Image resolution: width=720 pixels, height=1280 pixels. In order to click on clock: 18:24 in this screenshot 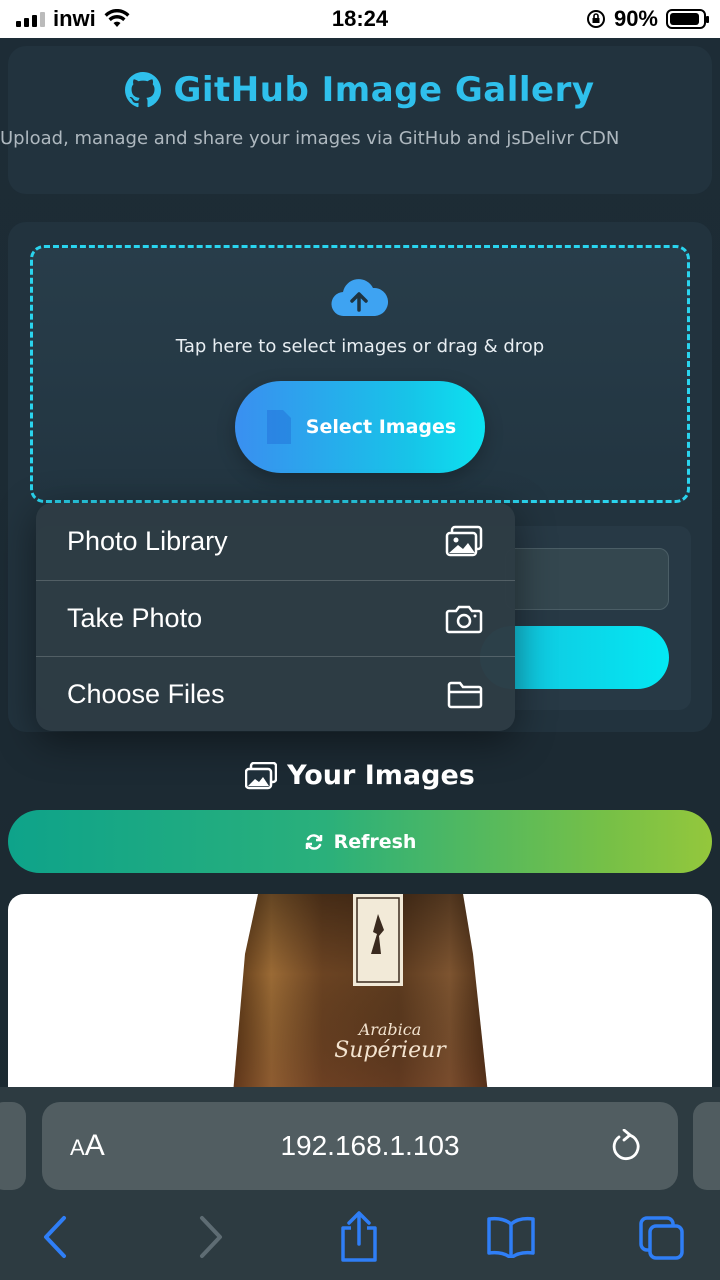, I will do `click(360, 18)`.